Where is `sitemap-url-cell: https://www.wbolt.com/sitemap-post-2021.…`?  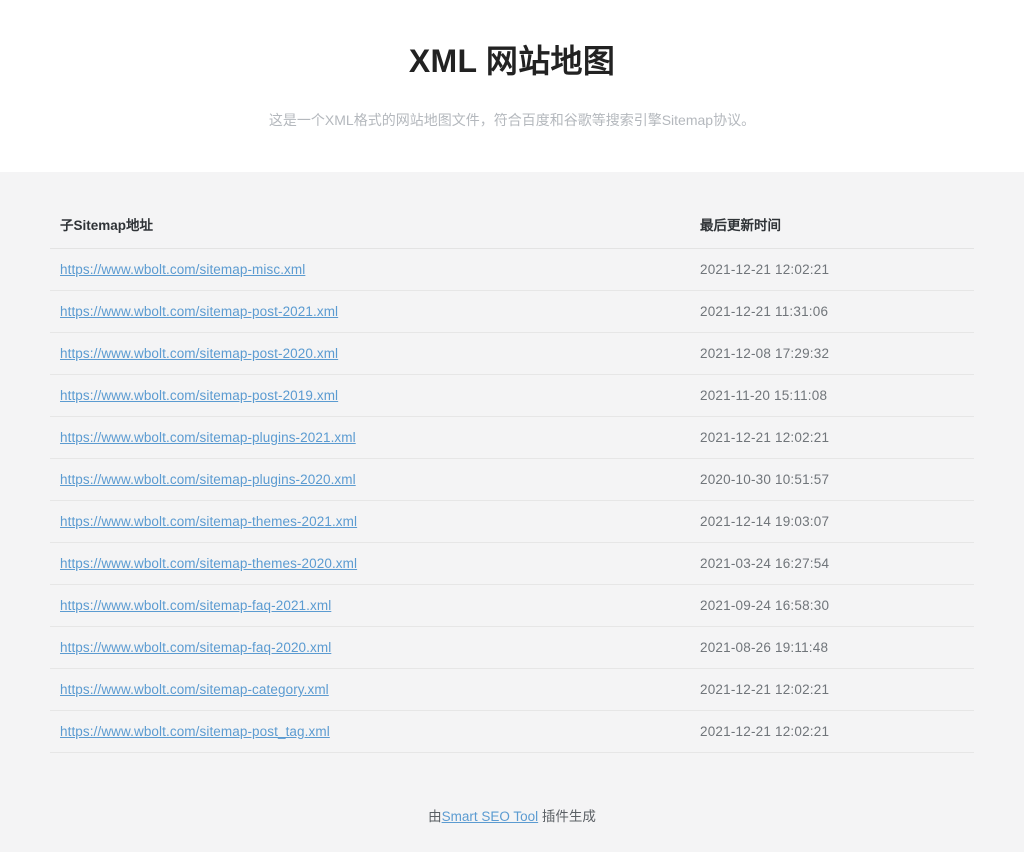 sitemap-url-cell: https://www.wbolt.com/sitemap-post-2021.… is located at coordinates (370, 311).